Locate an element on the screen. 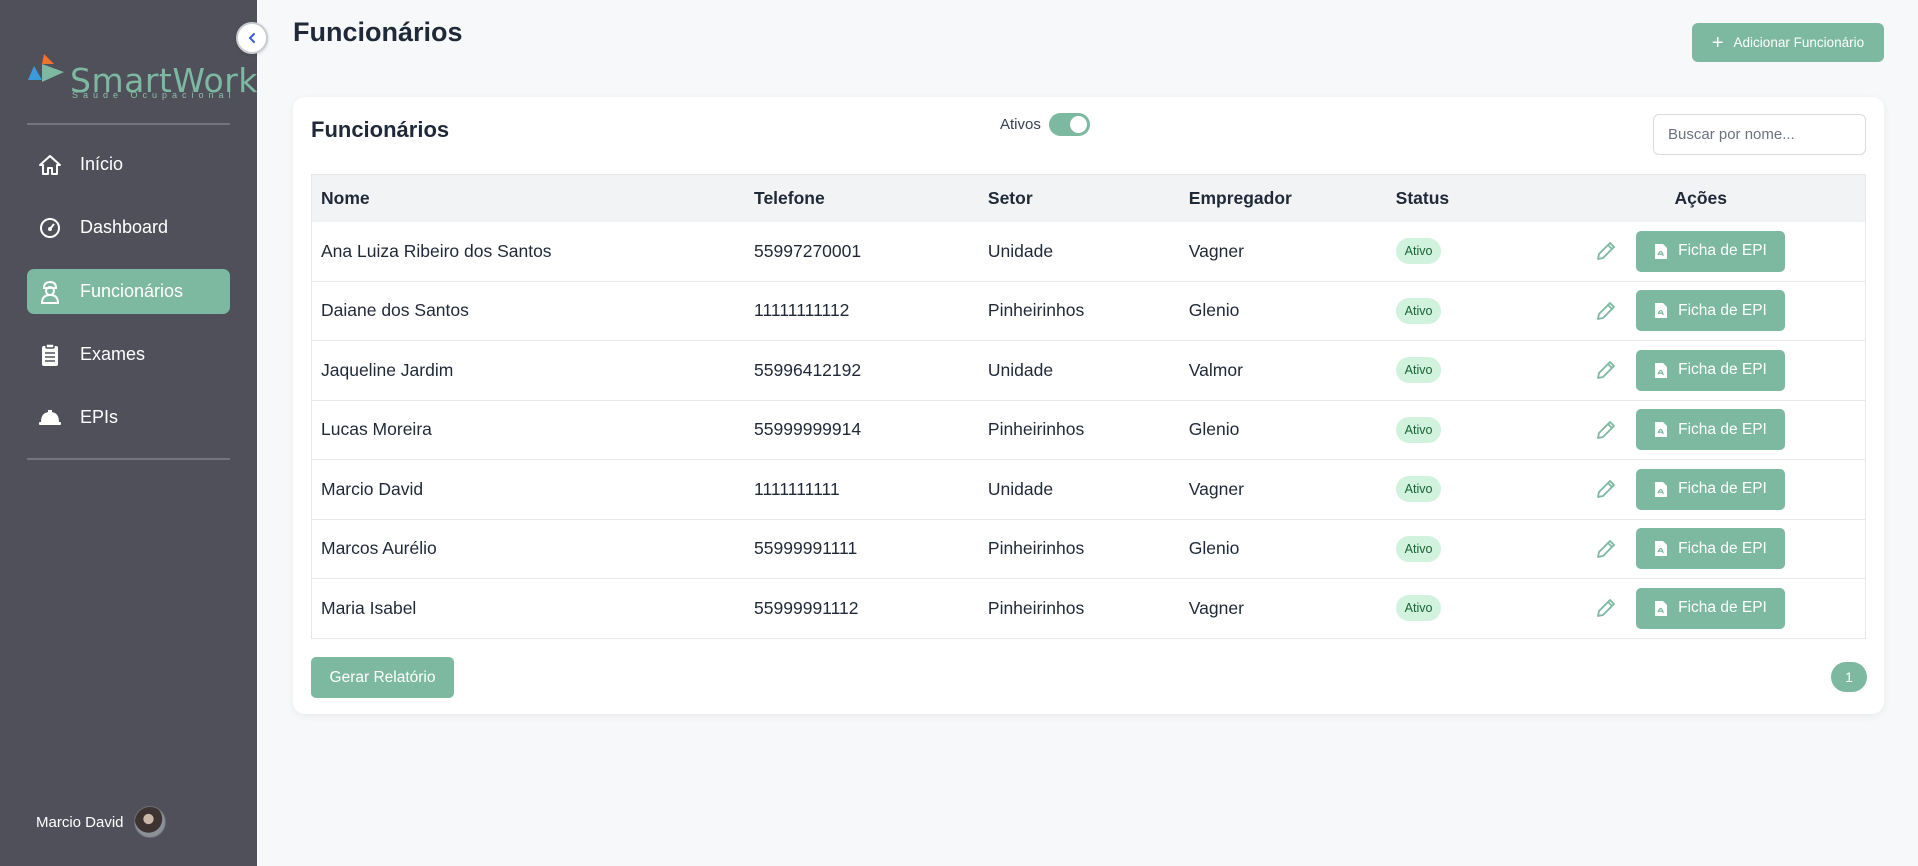 The image size is (1918, 866). cell-setor: Pinheirinhos is located at coordinates (1036, 548).